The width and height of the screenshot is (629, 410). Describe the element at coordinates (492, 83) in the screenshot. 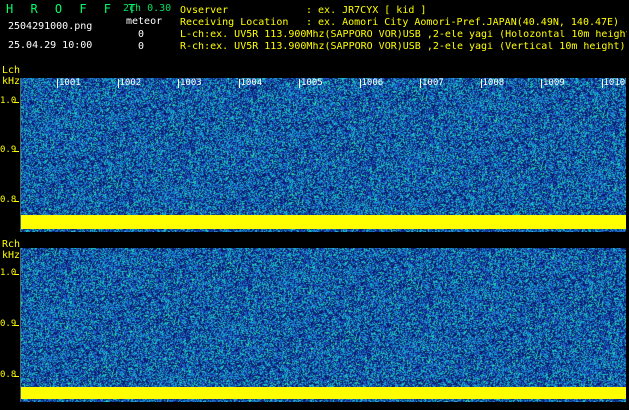

I see `minute-marker-1008: 1008` at that location.